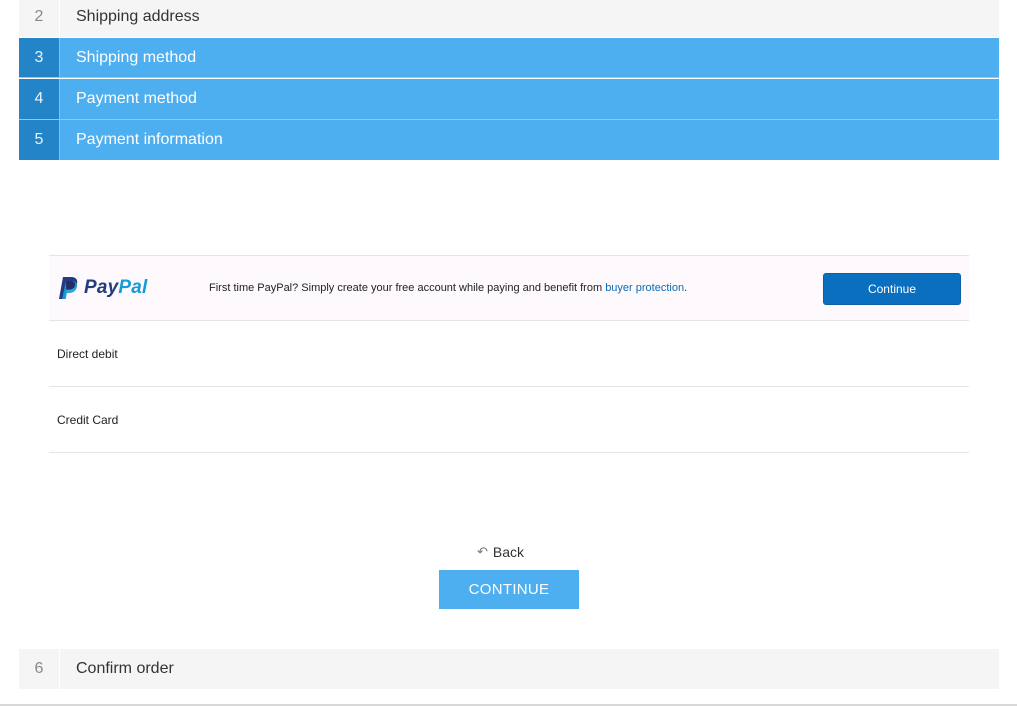 This screenshot has width=1017, height=706. Describe the element at coordinates (644, 288) in the screenshot. I see `buyer-protection-link: buyer protection` at that location.